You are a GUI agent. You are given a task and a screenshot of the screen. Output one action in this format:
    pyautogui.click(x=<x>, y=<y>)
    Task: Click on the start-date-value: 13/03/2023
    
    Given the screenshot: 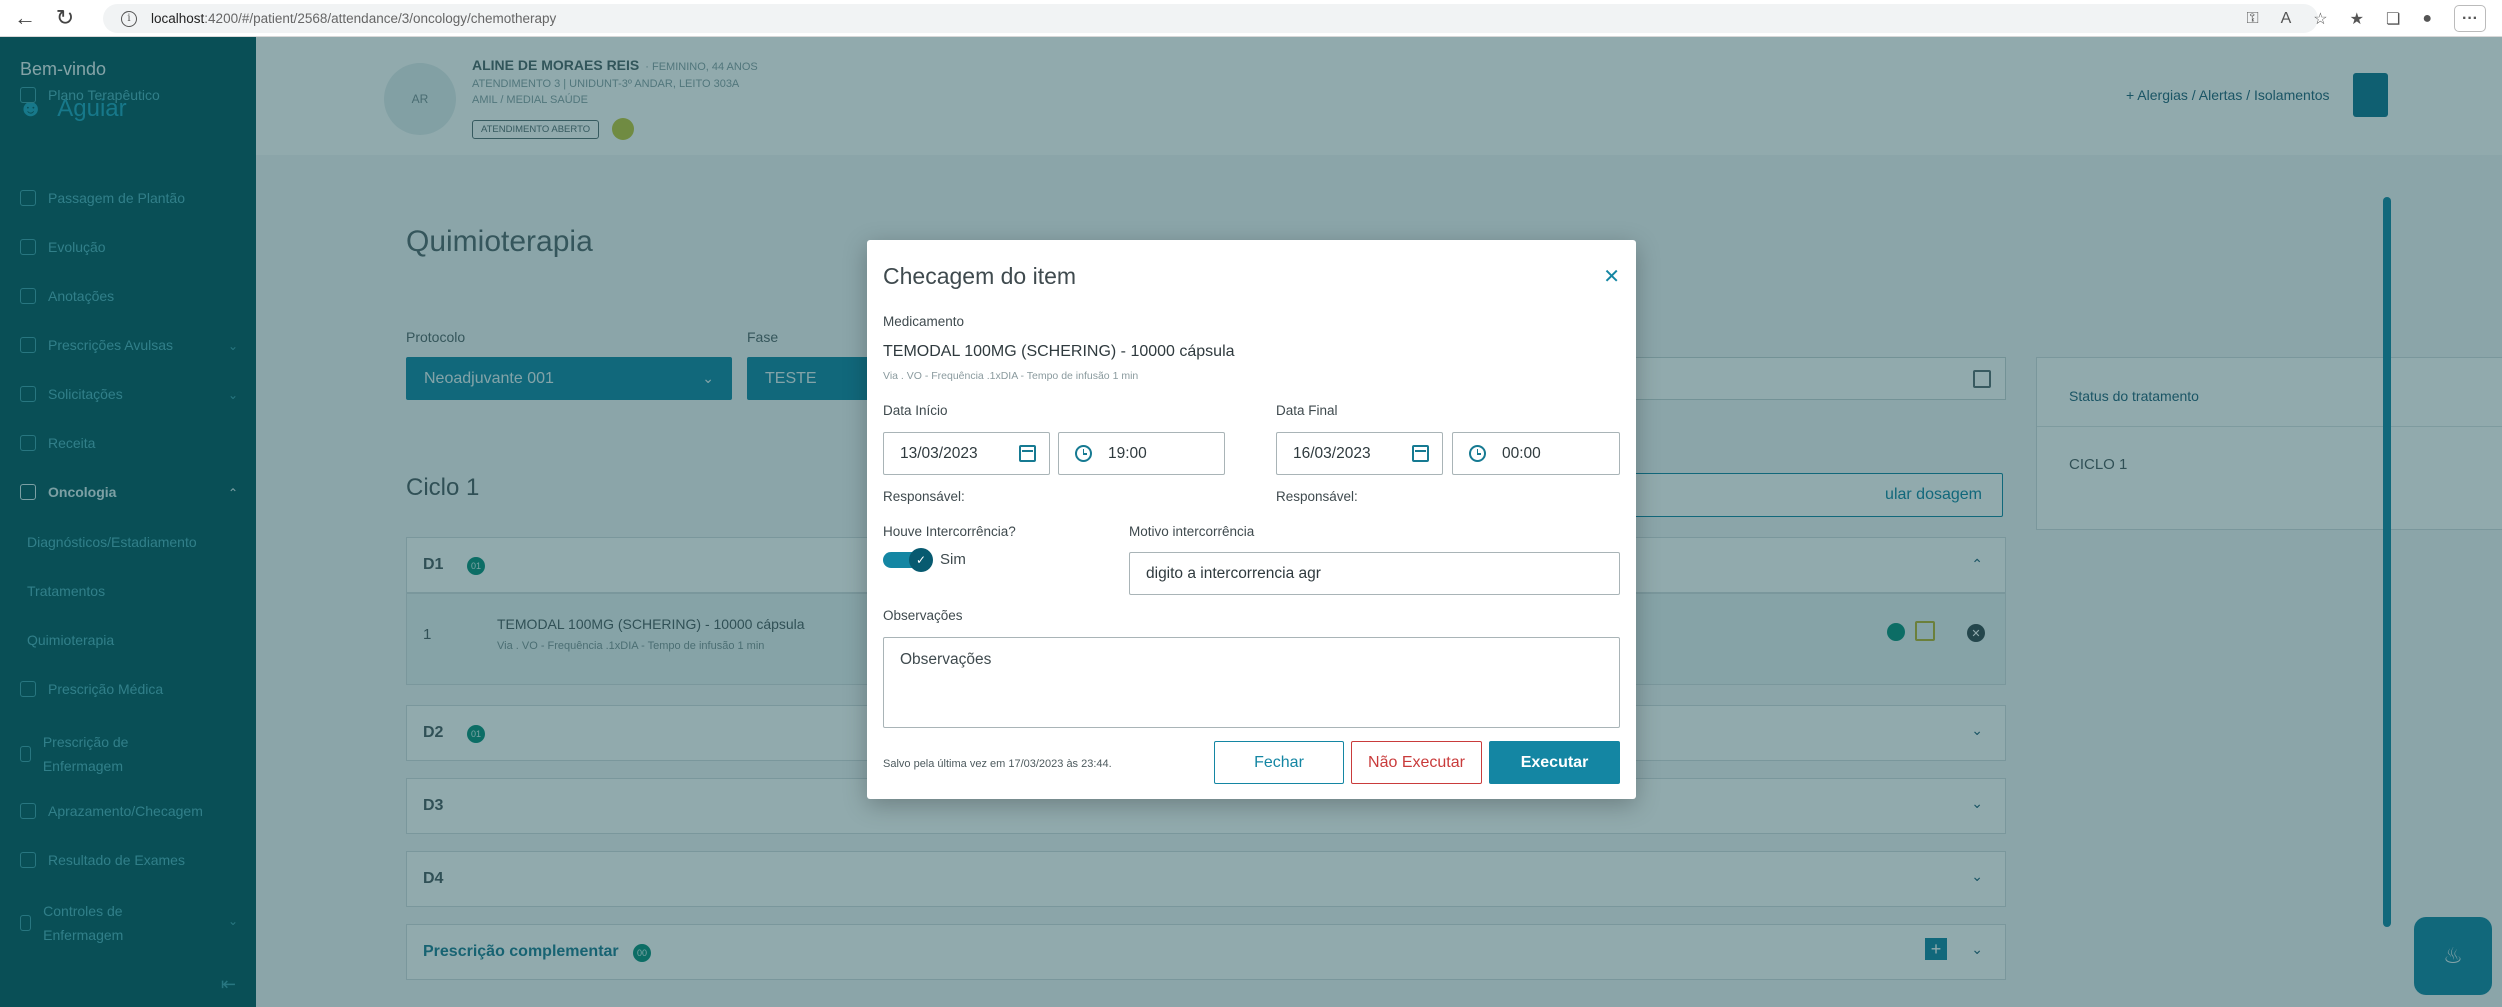 What is the action you would take?
    pyautogui.click(x=939, y=453)
    